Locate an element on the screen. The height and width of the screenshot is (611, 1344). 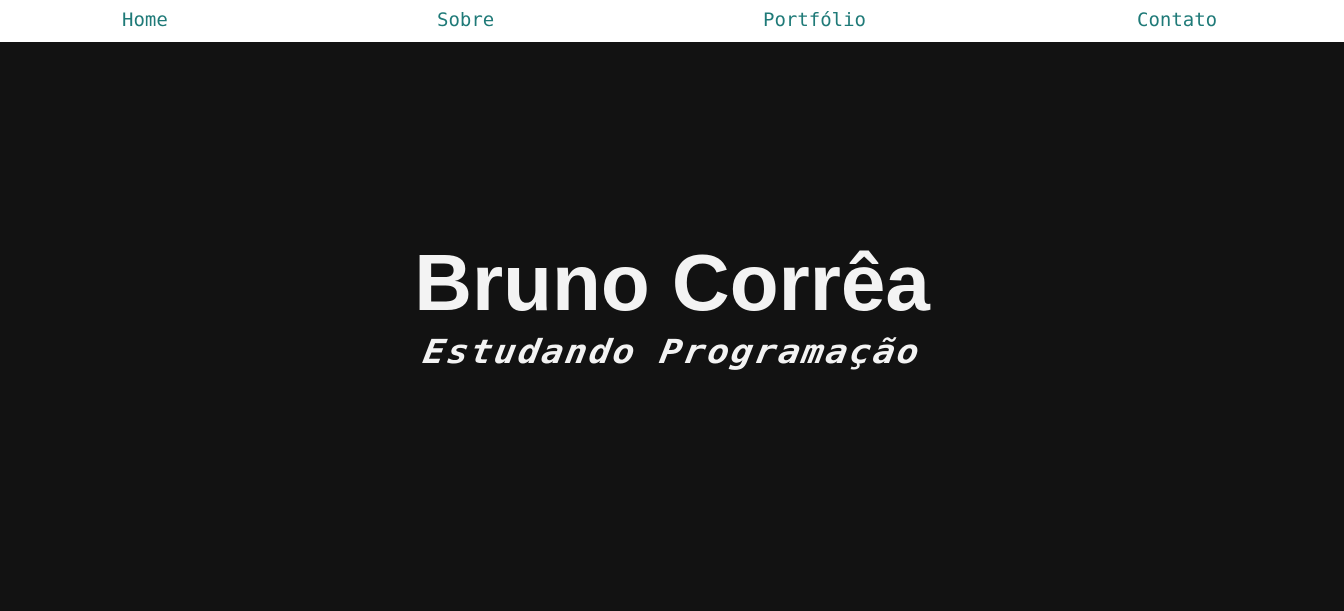
top-navbar: Home Sobre Portfólio Contato is located at coordinates (672, 21).